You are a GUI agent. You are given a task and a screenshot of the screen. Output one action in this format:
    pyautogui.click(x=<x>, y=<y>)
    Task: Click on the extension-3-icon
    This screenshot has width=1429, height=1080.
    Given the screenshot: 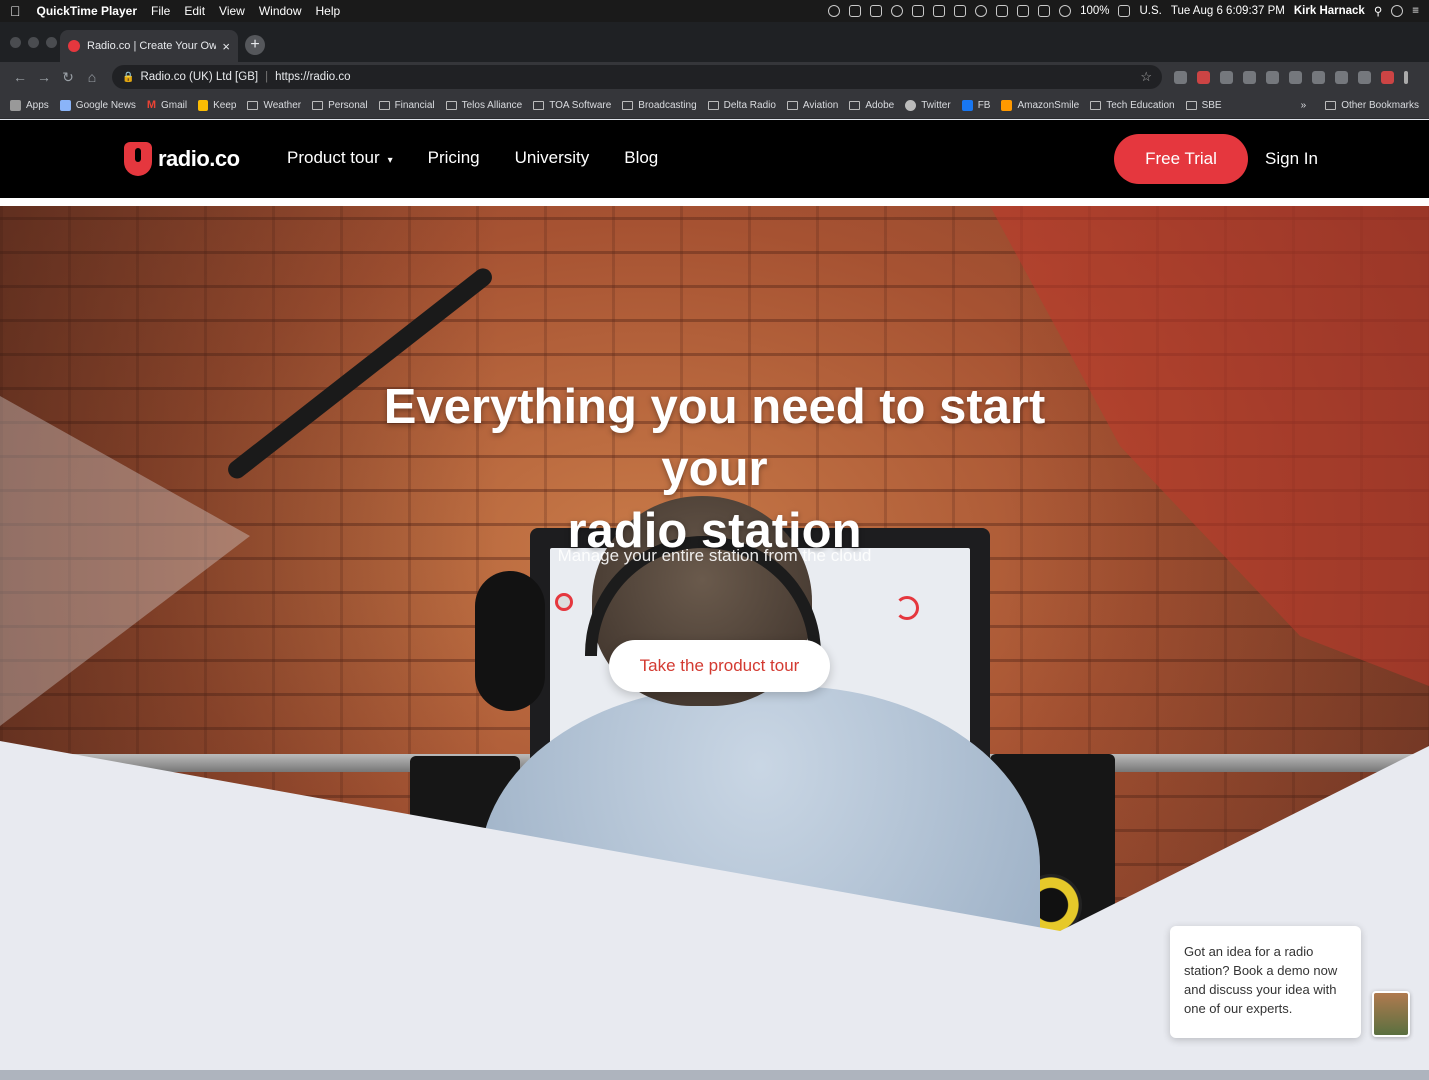 What is the action you would take?
    pyautogui.click(x=1226, y=77)
    